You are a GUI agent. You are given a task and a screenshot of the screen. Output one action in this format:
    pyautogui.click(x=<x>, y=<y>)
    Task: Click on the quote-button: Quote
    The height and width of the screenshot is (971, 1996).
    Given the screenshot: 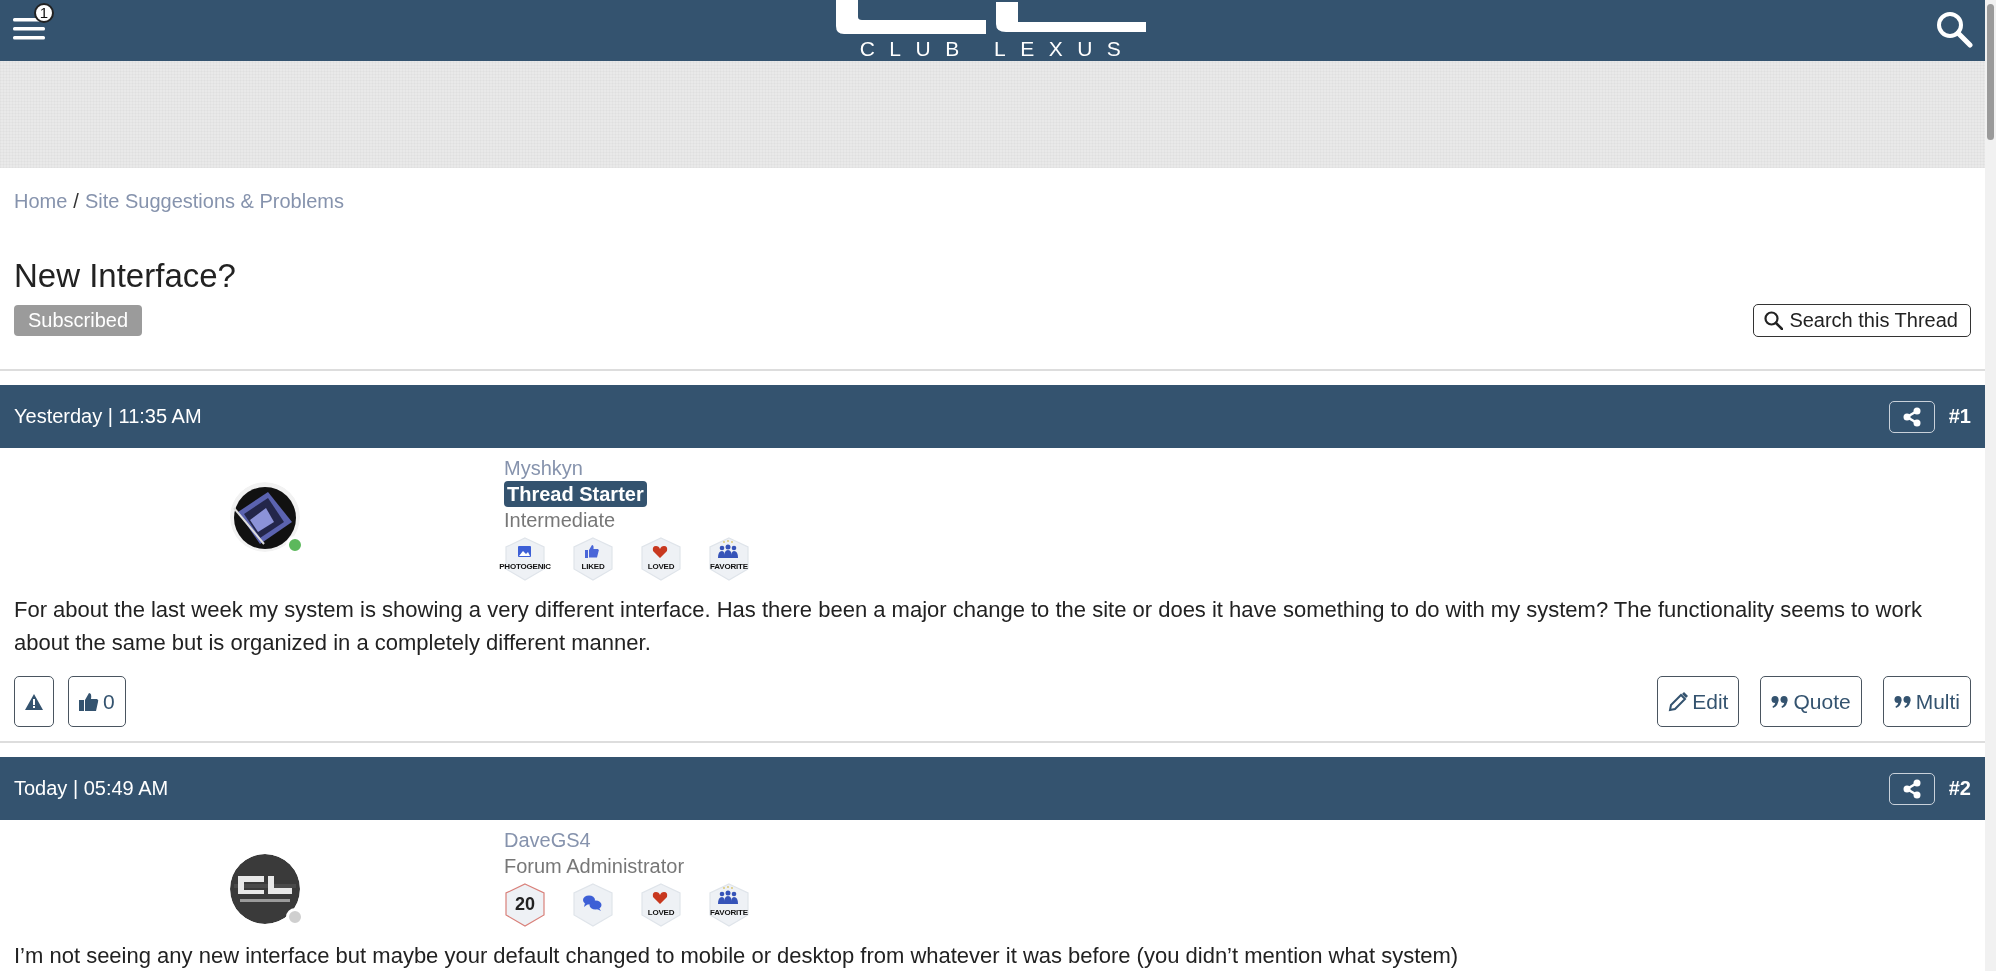 What is the action you would take?
    pyautogui.click(x=1811, y=701)
    